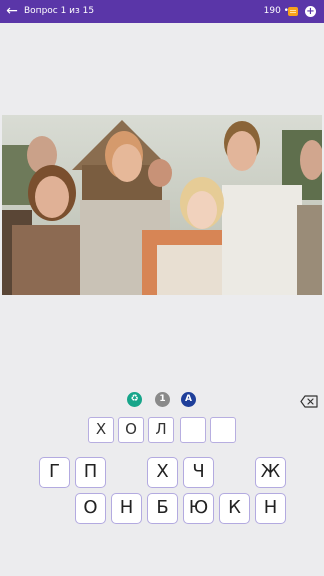 The width and height of the screenshot is (324, 576). What do you see at coordinates (131, 430) in the screenshot?
I see `answer-slot: О` at bounding box center [131, 430].